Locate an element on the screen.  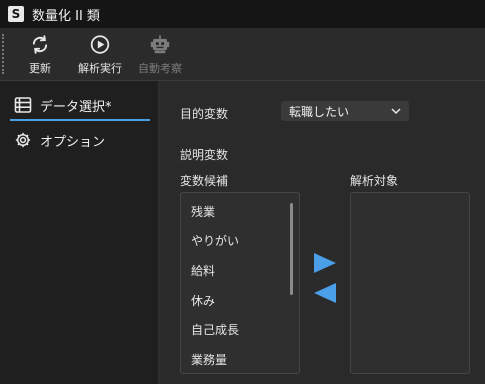
auto-insight-button: 自動考察 is located at coordinates (160, 54).